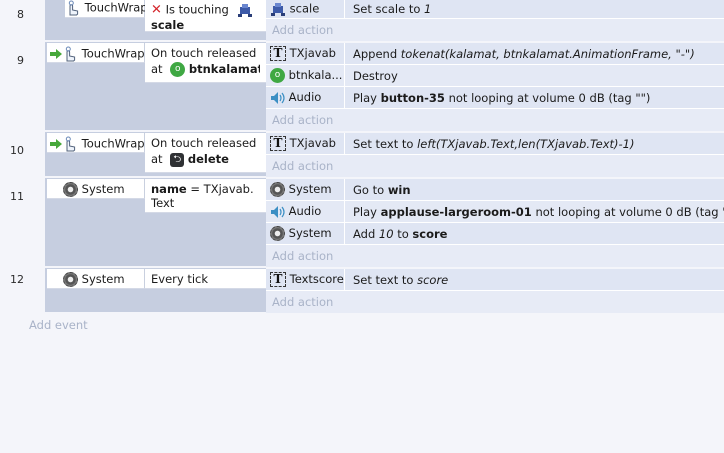 Image resolution: width=724 pixels, height=453 pixels. I want to click on action-text: Destroy, so click(375, 76).